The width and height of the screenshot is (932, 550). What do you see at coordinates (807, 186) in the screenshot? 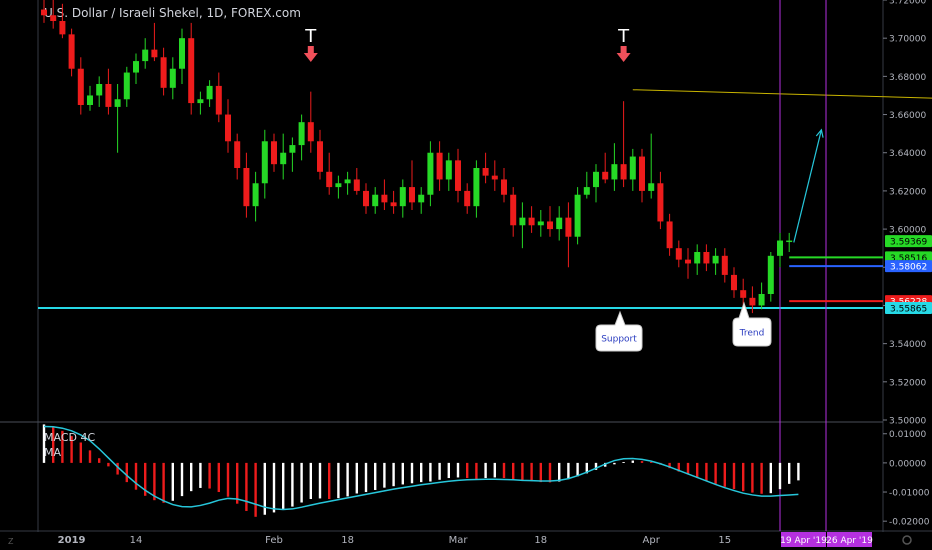
I see `projection-arrow` at bounding box center [807, 186].